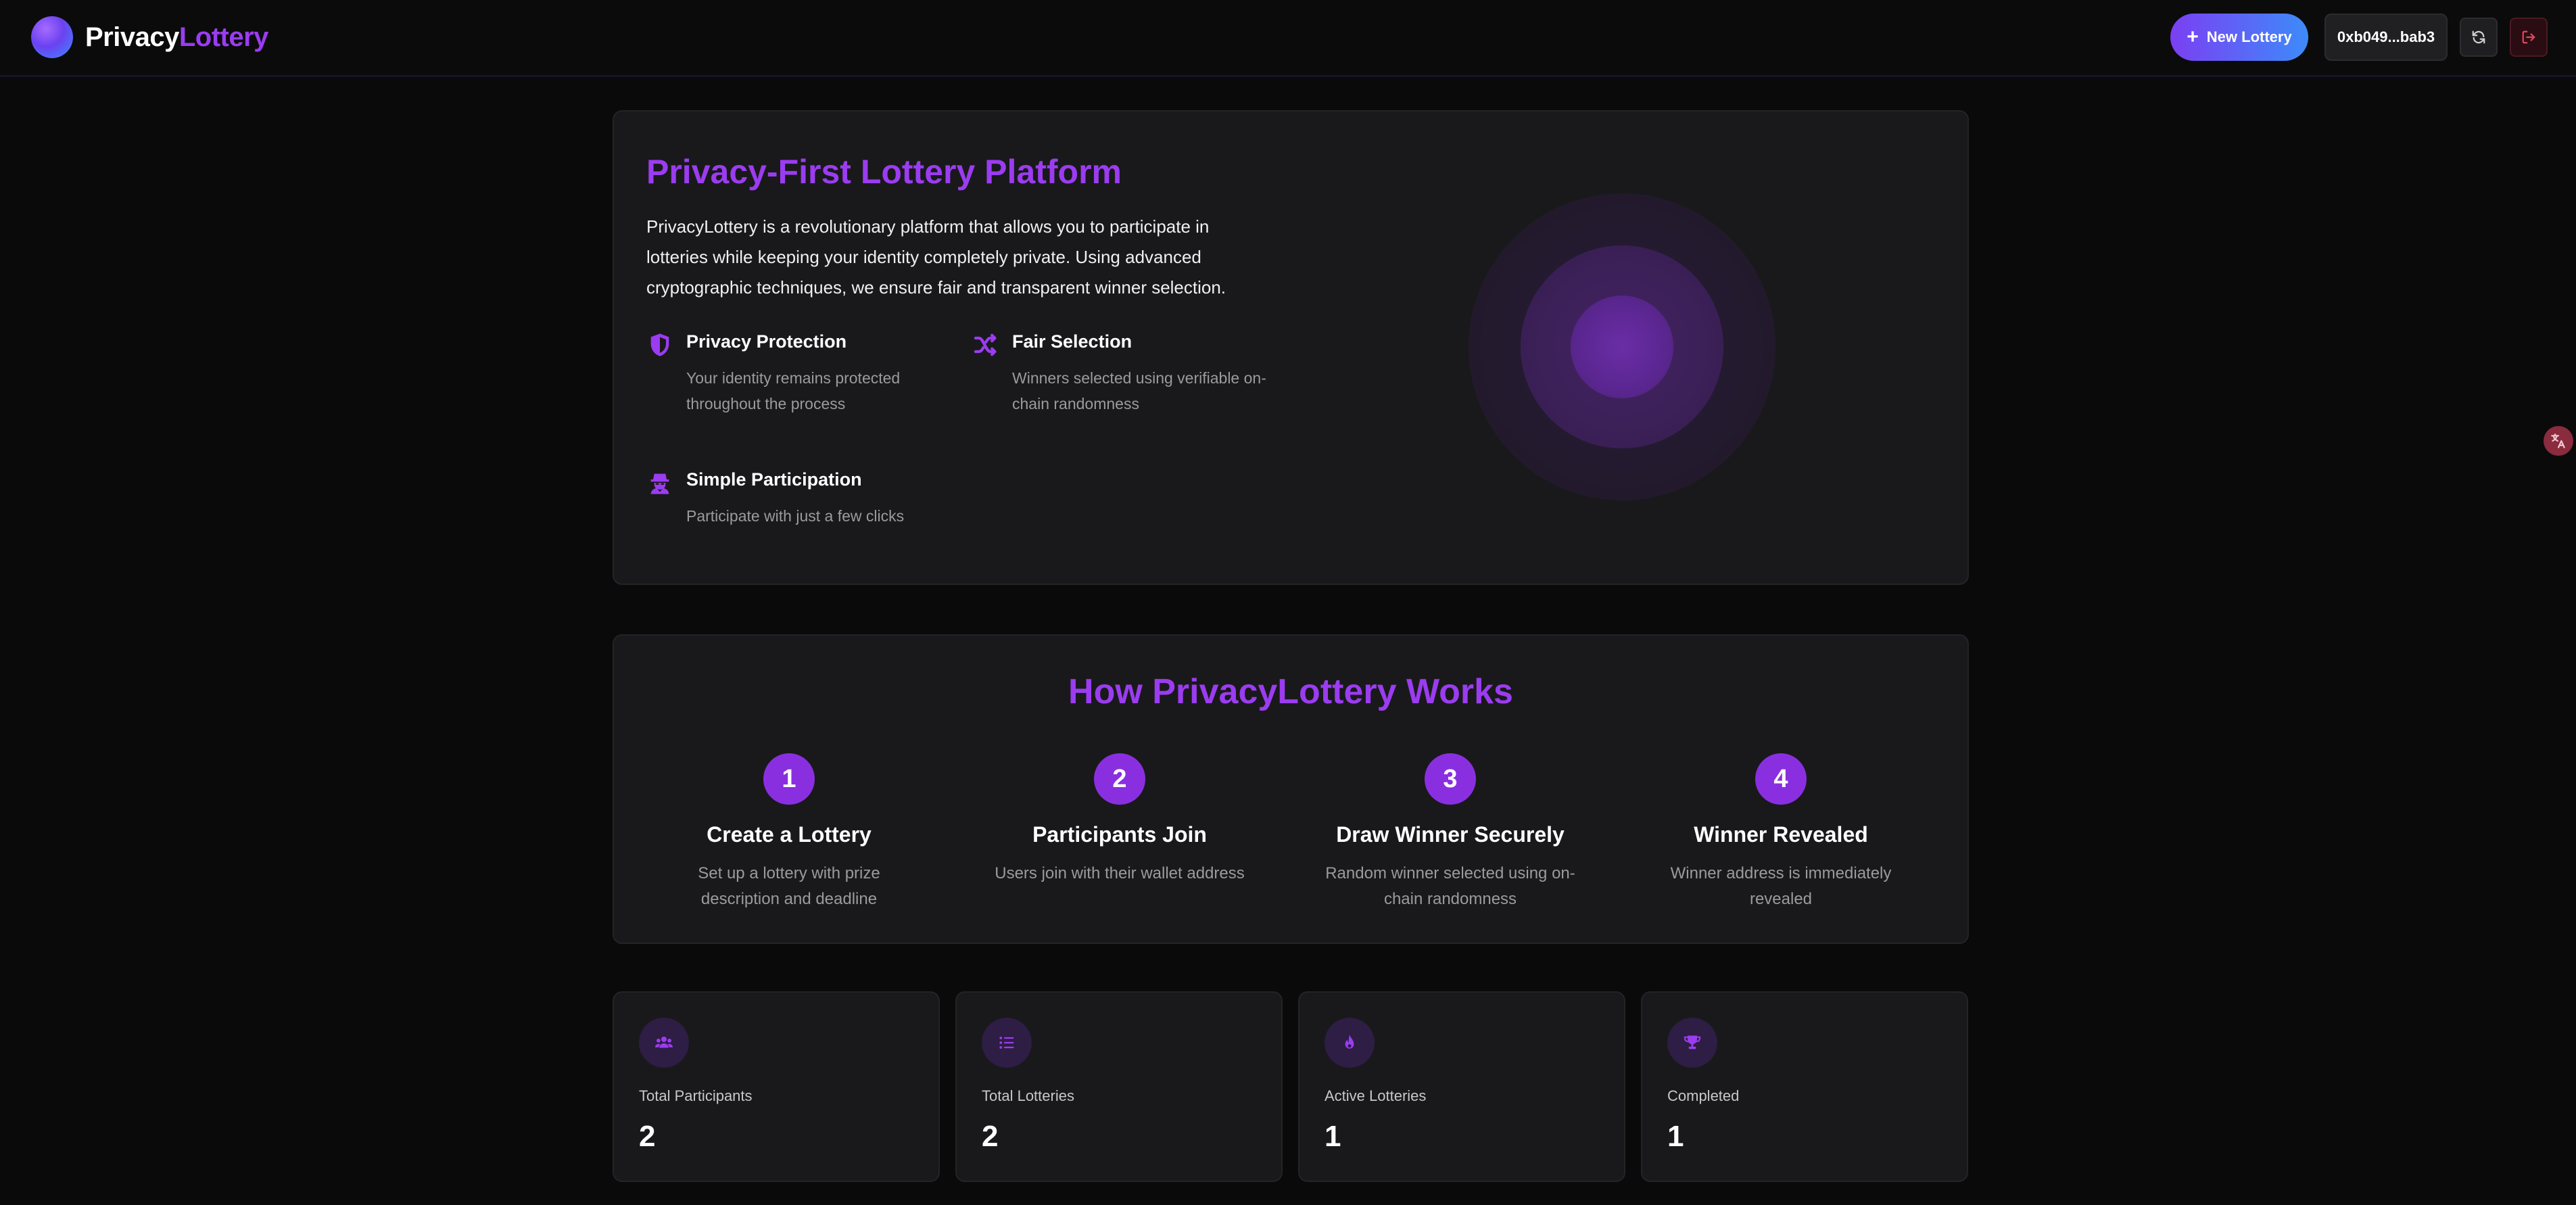  I want to click on step-number: 4, so click(1781, 779).